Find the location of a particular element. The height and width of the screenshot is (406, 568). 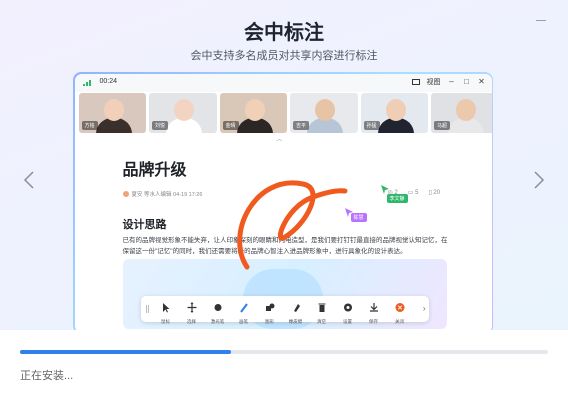

tool-label: 橡皮擦 is located at coordinates (295, 321).